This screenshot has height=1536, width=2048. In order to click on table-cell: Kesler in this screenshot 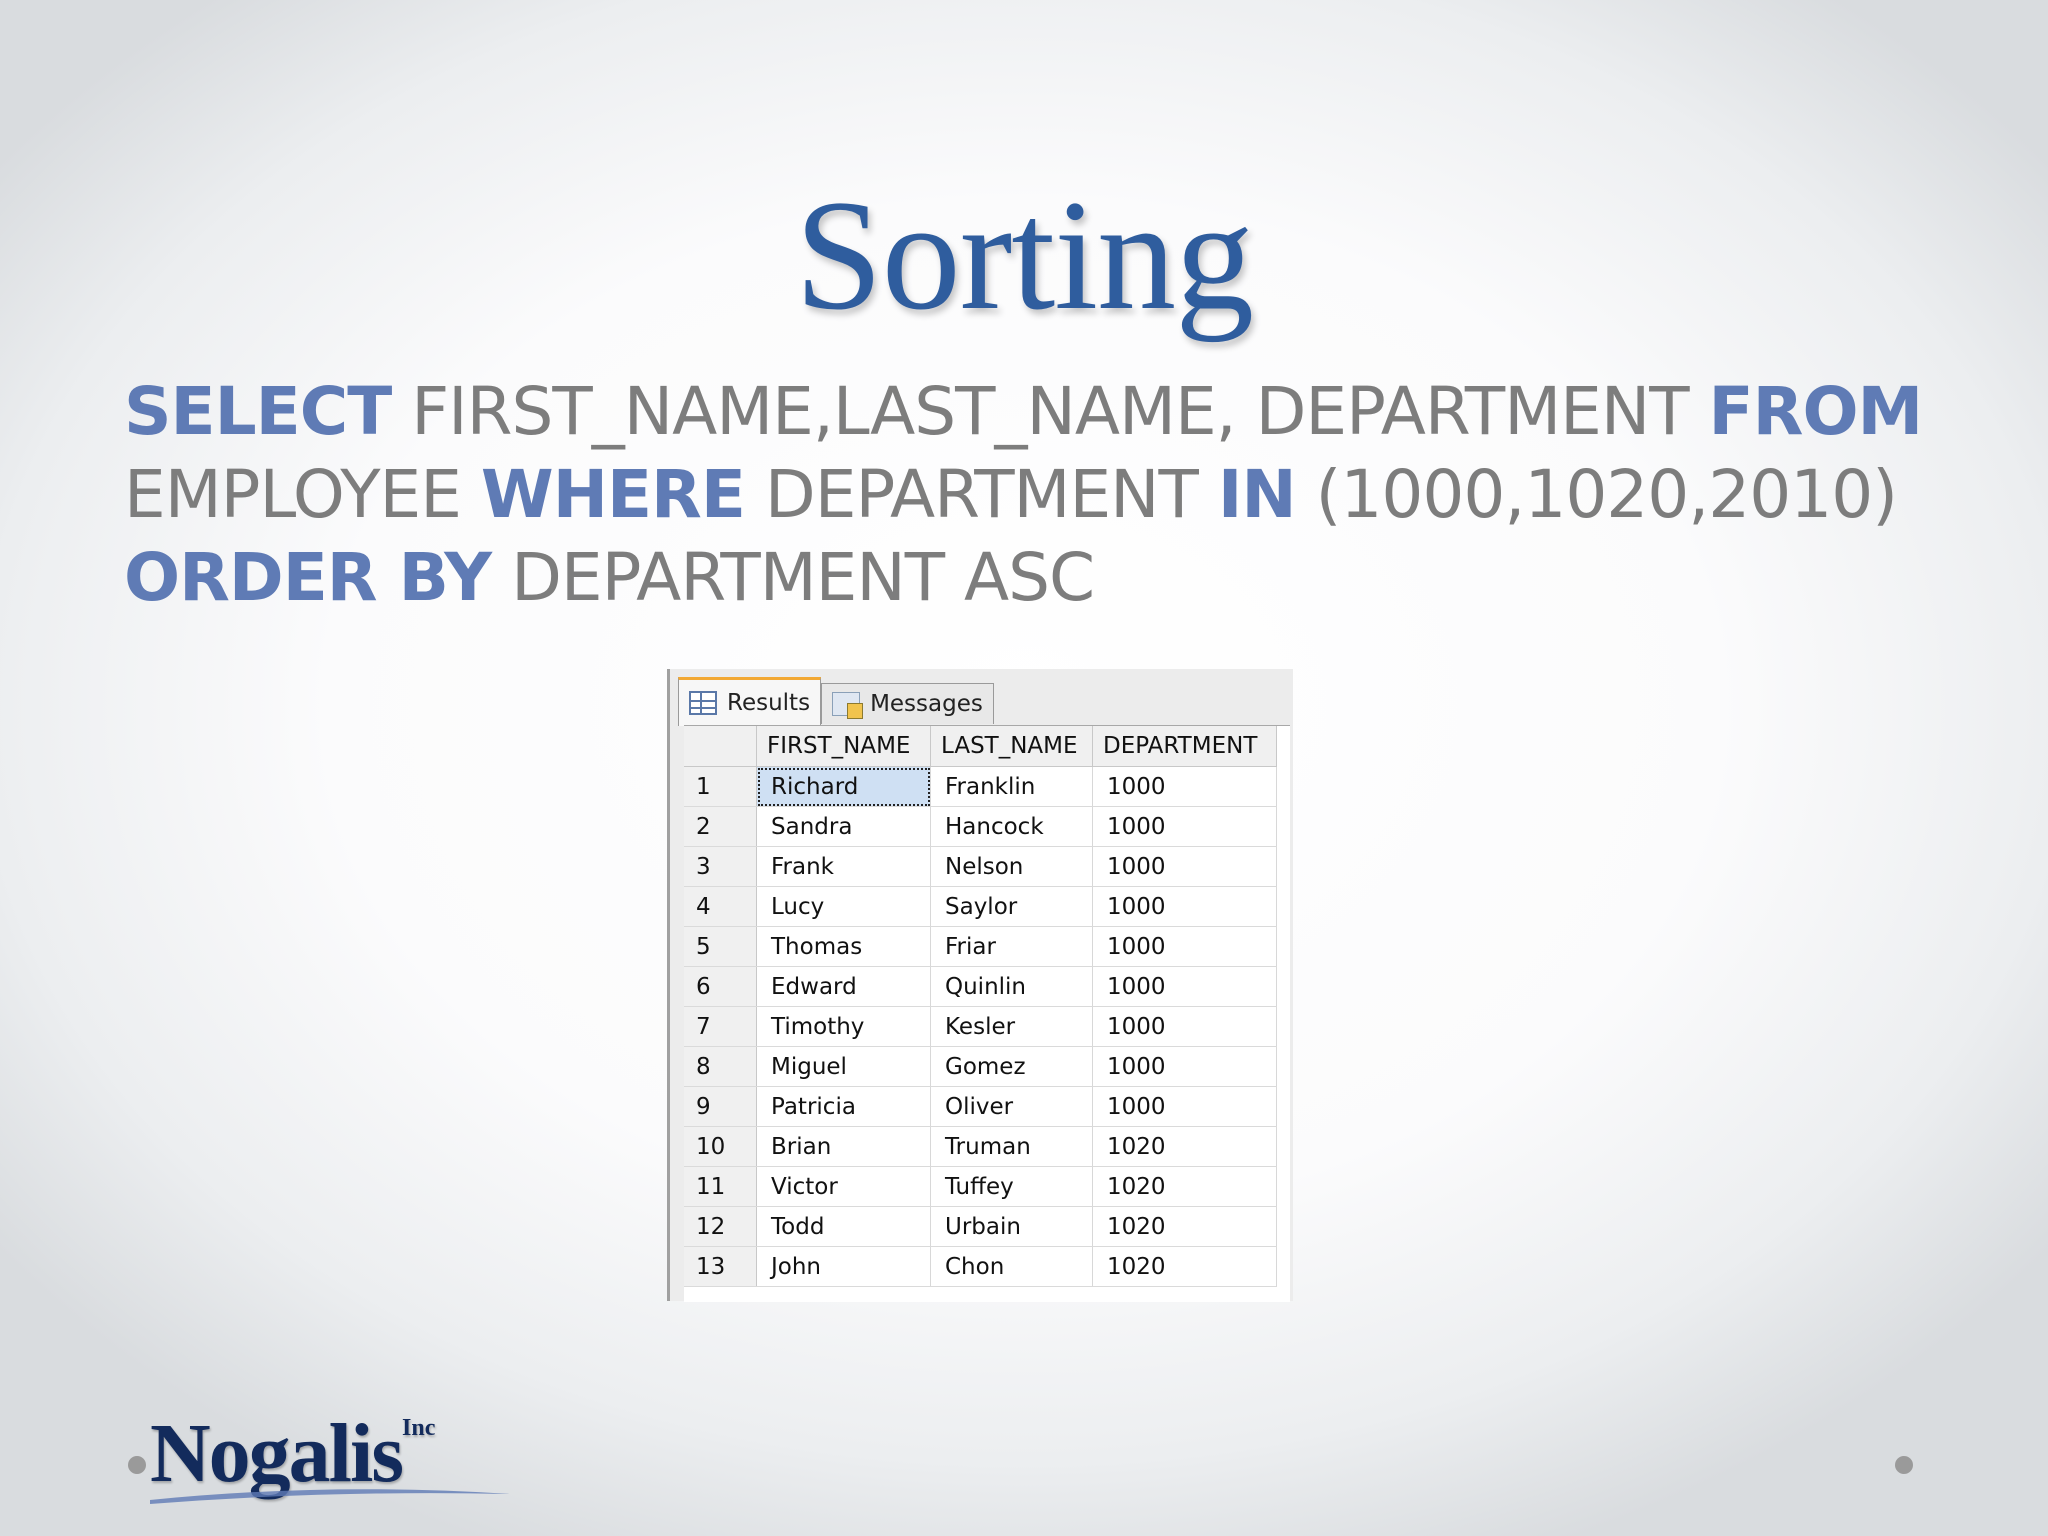, I will do `click(1011, 1026)`.